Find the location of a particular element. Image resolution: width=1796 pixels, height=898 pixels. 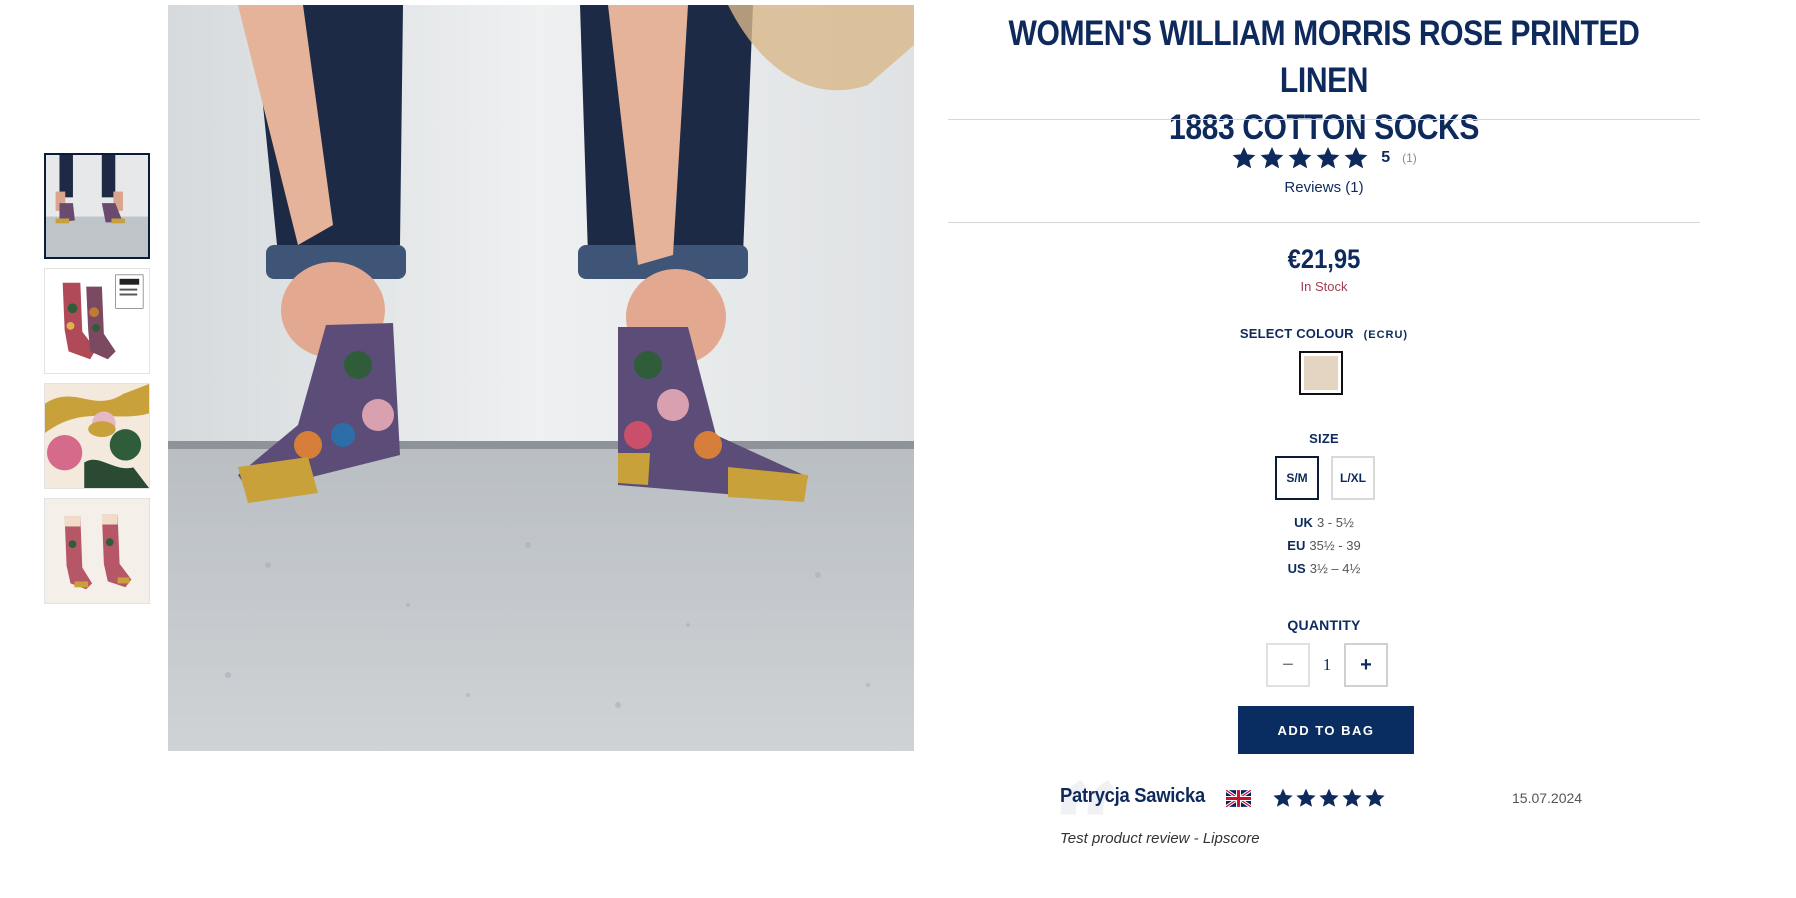

size-conversion-uk: UK 3 - 5½ is located at coordinates (1324, 522).